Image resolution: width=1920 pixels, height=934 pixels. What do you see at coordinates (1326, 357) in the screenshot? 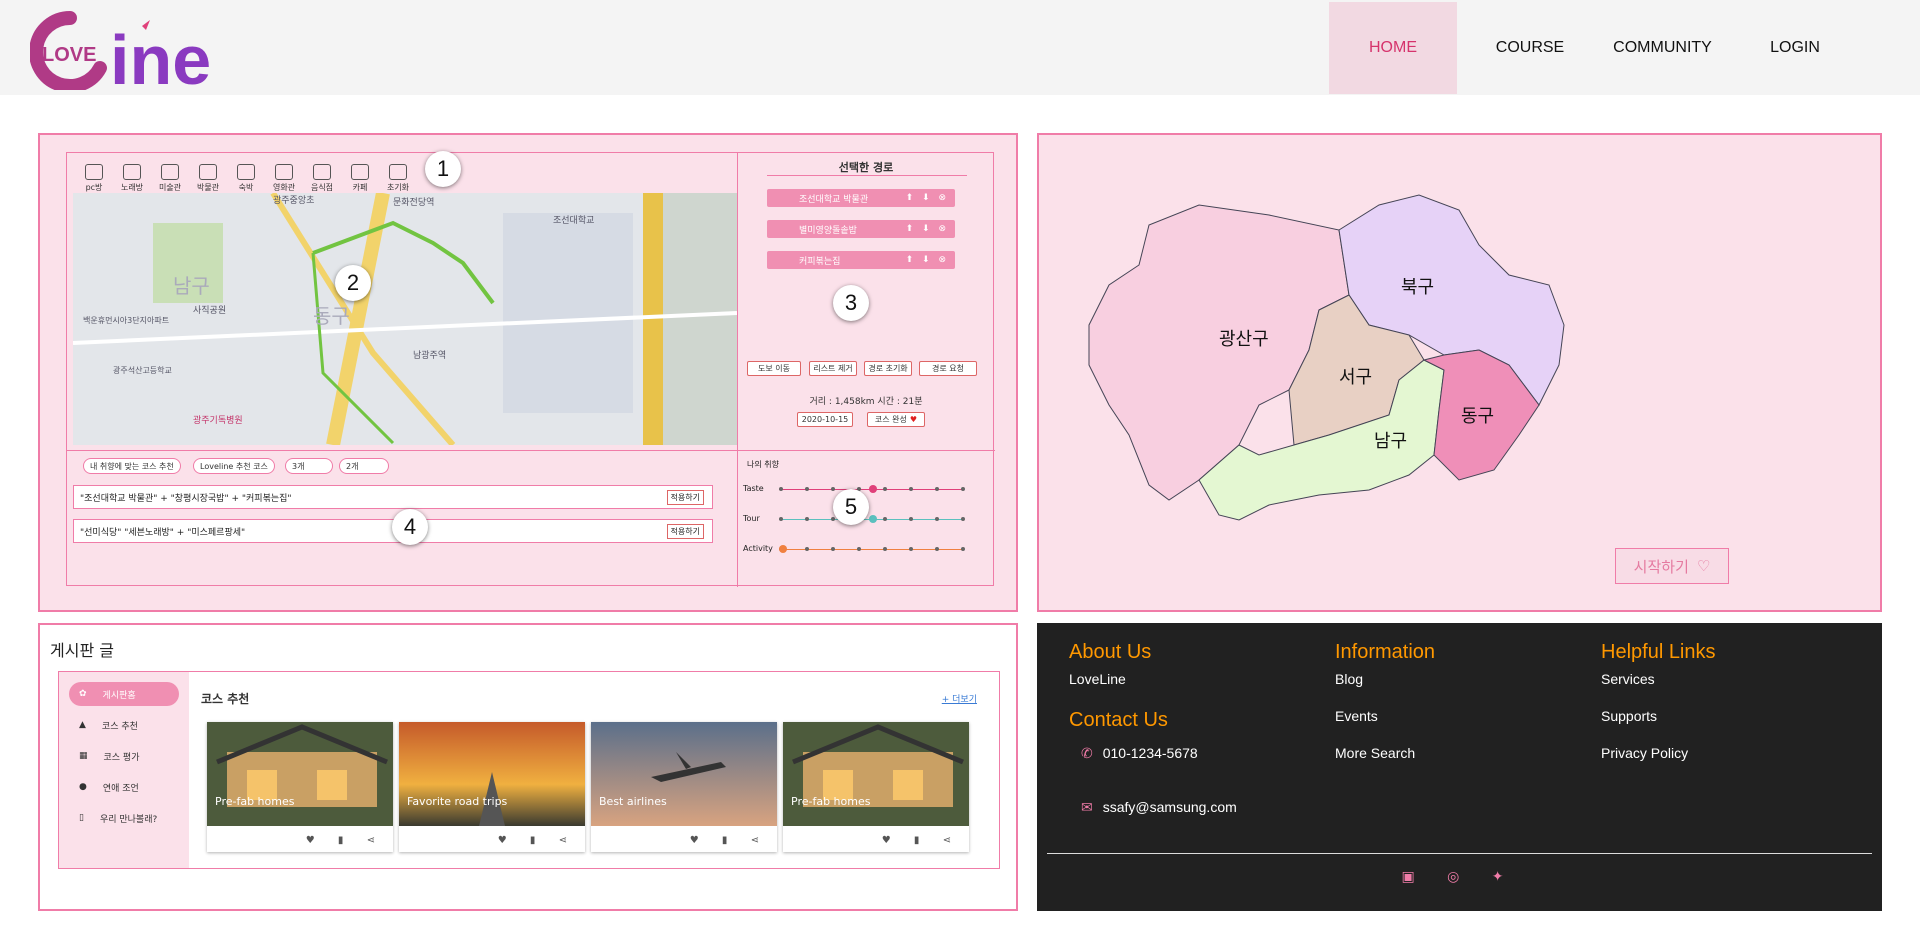
I see `gwangju-district-map: 광산구 북구 서구 남구 동구` at bounding box center [1326, 357].